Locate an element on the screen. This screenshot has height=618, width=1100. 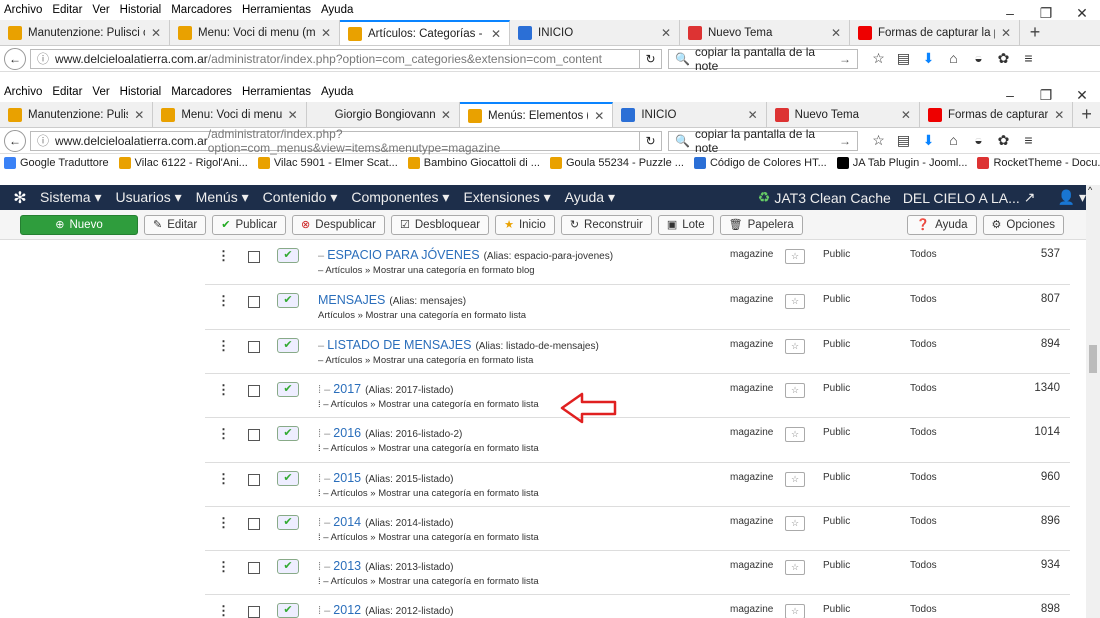
bookmark-star-icon: ☆ is located at coordinates (878, 140).